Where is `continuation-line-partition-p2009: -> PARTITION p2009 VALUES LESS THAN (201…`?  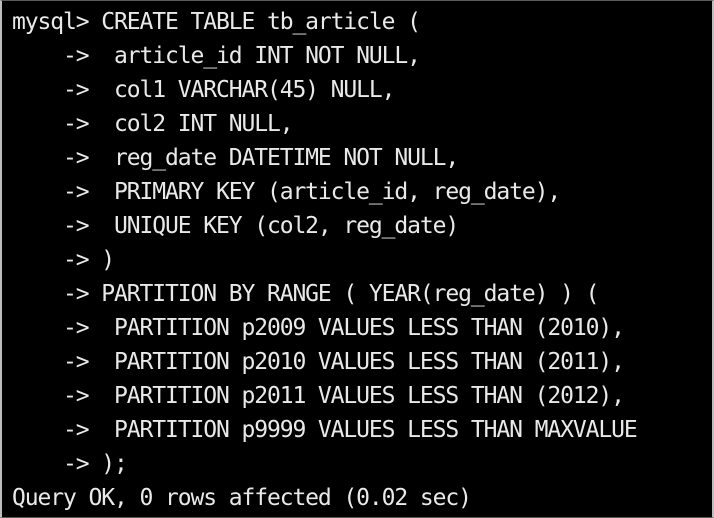
continuation-line-partition-p2009: -> PARTITION p2009 VALUES LESS THAN (201… is located at coordinates (318, 328).